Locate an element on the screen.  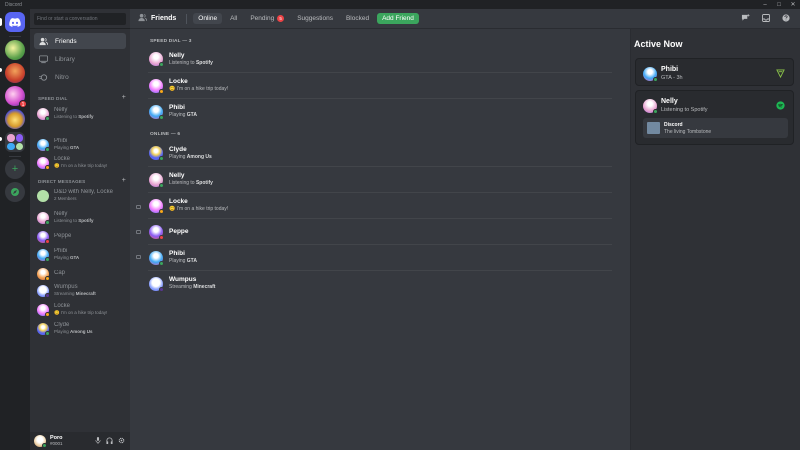
active-now-title: Active Now is located at coordinates (658, 44).